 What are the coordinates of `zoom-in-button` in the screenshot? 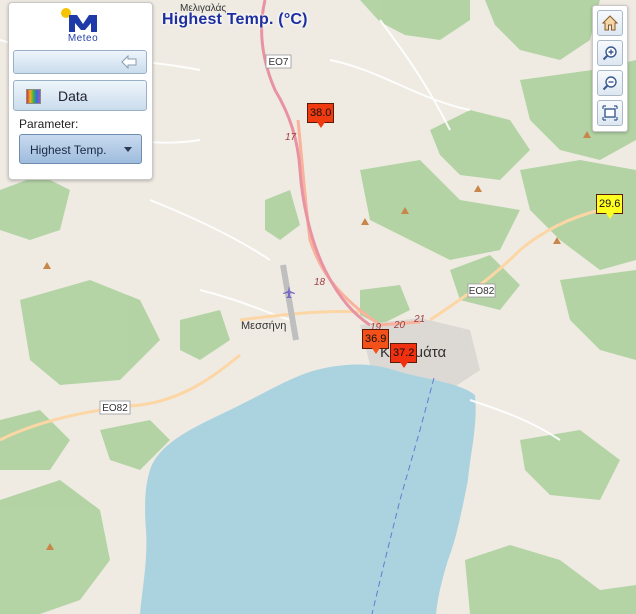 It's located at (610, 53).